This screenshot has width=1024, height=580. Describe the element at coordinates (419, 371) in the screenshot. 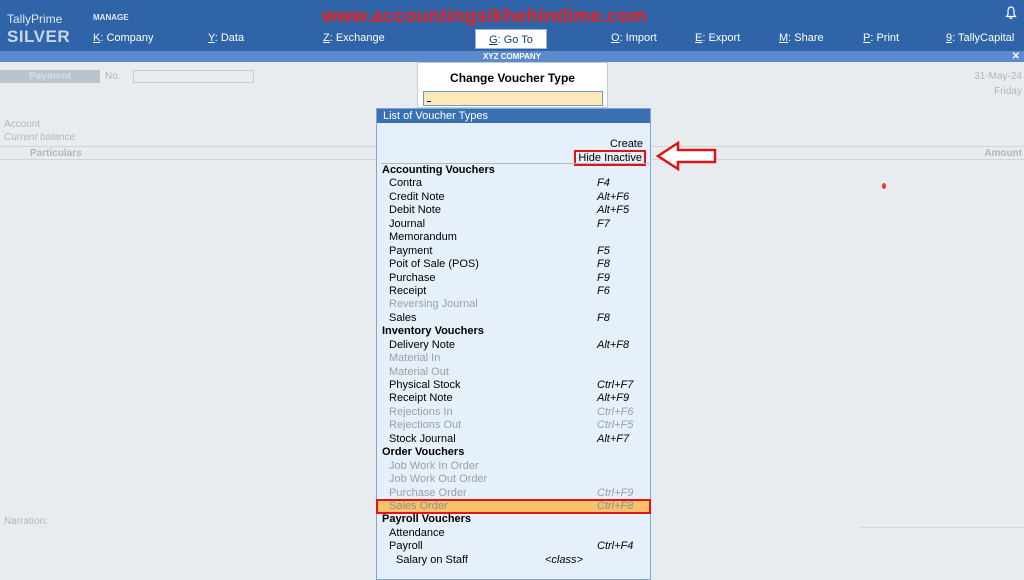

I see `list-item-label: Material Out` at that location.